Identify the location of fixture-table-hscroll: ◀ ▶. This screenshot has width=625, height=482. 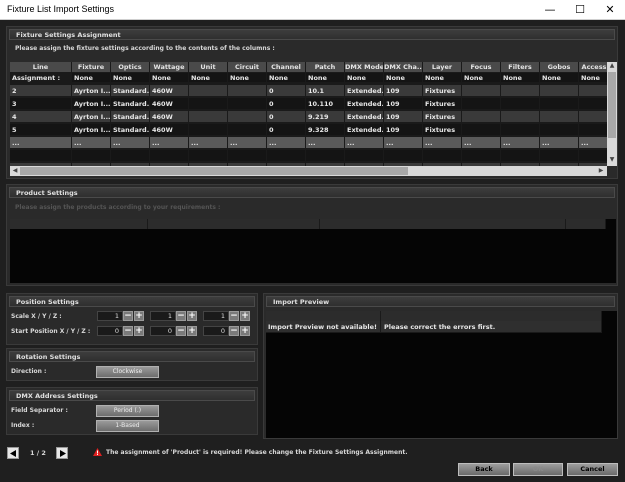
(308, 171).